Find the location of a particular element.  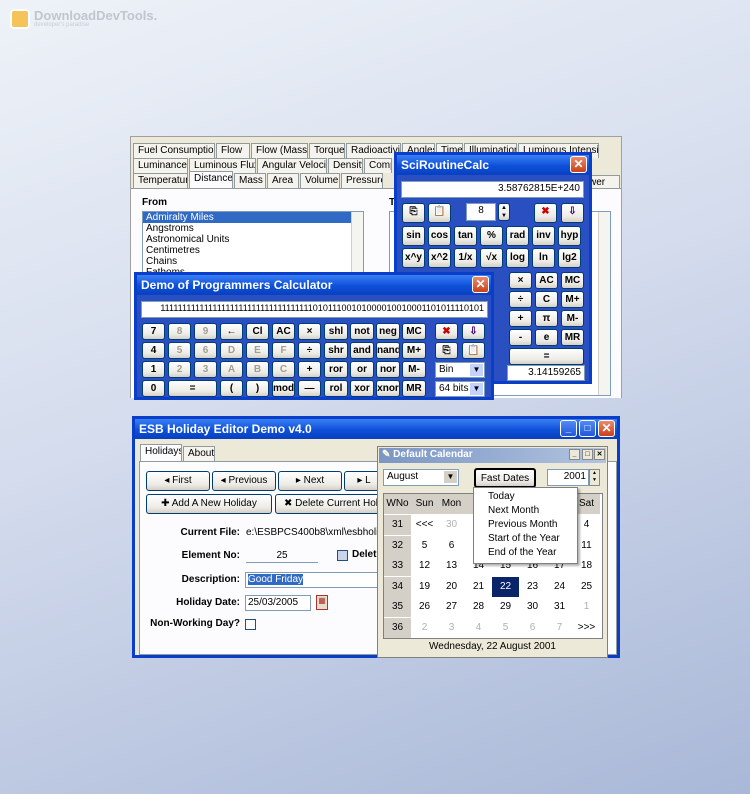

prev-month-link: <<< is located at coordinates (424, 525).